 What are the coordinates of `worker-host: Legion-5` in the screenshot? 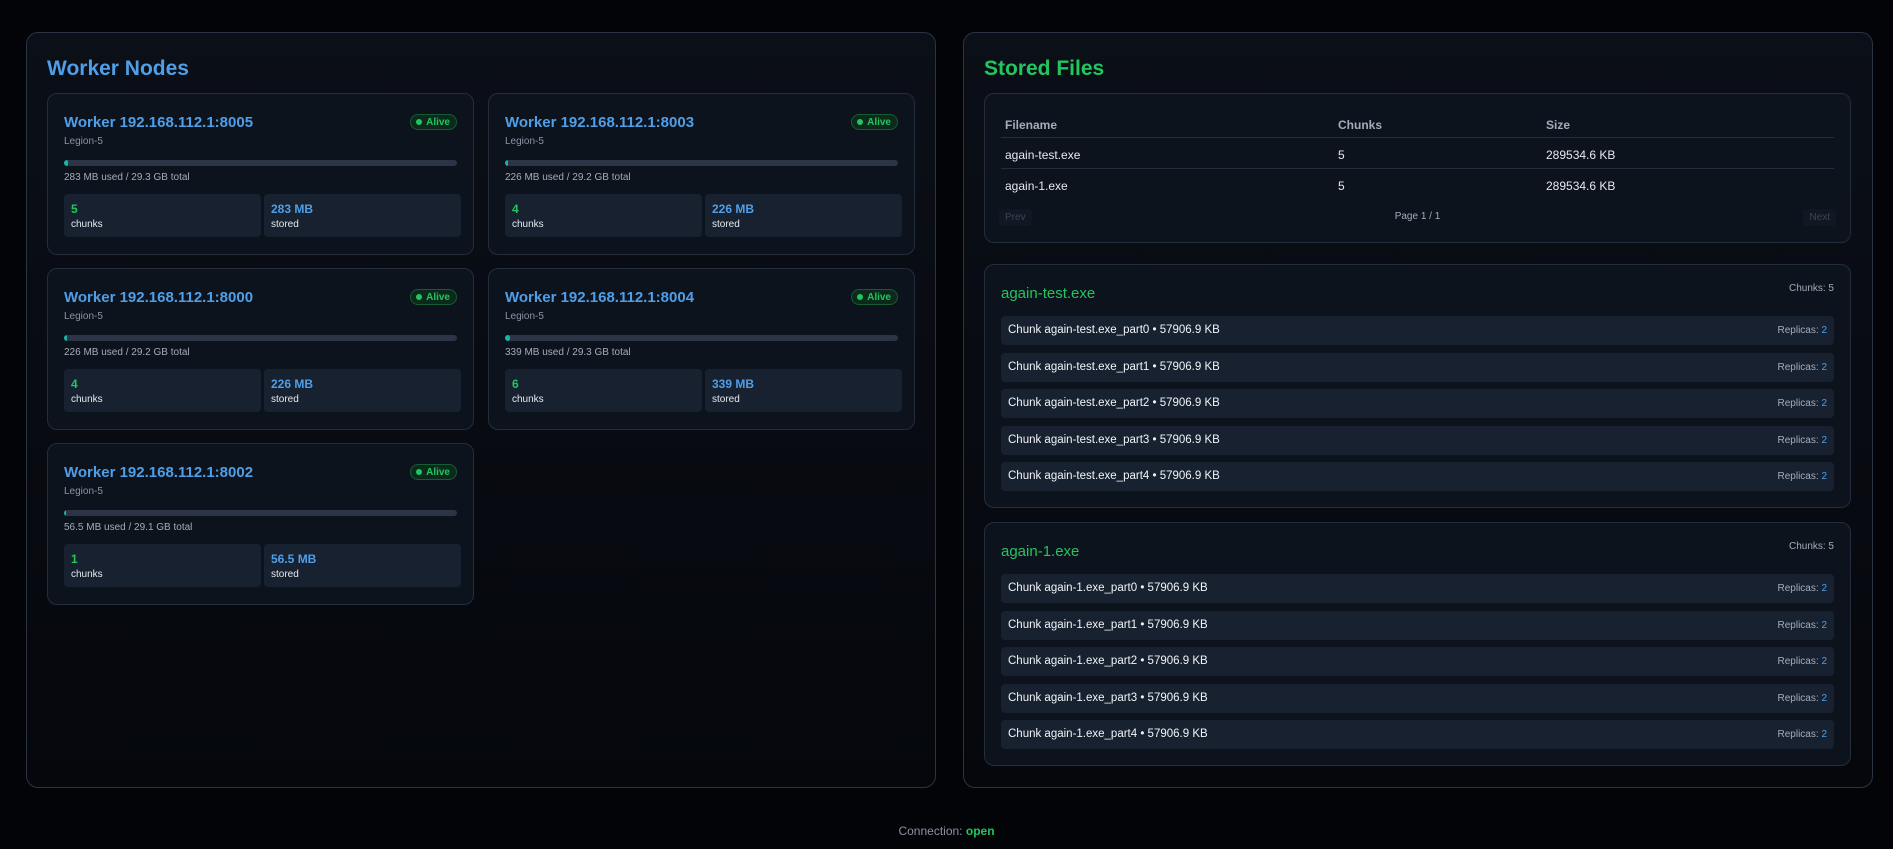 It's located at (83, 316).